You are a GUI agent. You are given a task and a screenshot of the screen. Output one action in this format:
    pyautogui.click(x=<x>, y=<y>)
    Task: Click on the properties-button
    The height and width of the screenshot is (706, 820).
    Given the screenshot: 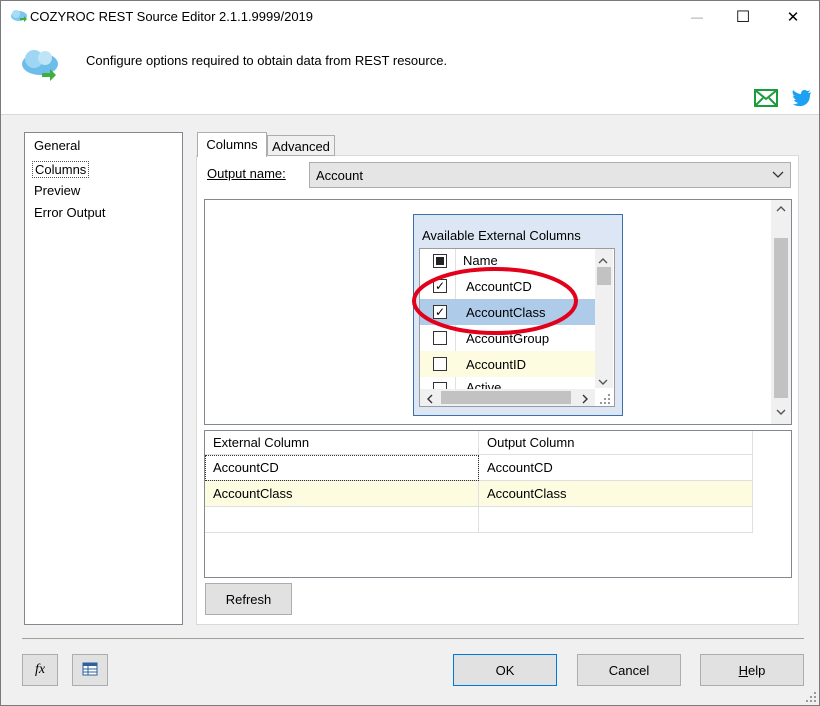 What is the action you would take?
    pyautogui.click(x=90, y=670)
    